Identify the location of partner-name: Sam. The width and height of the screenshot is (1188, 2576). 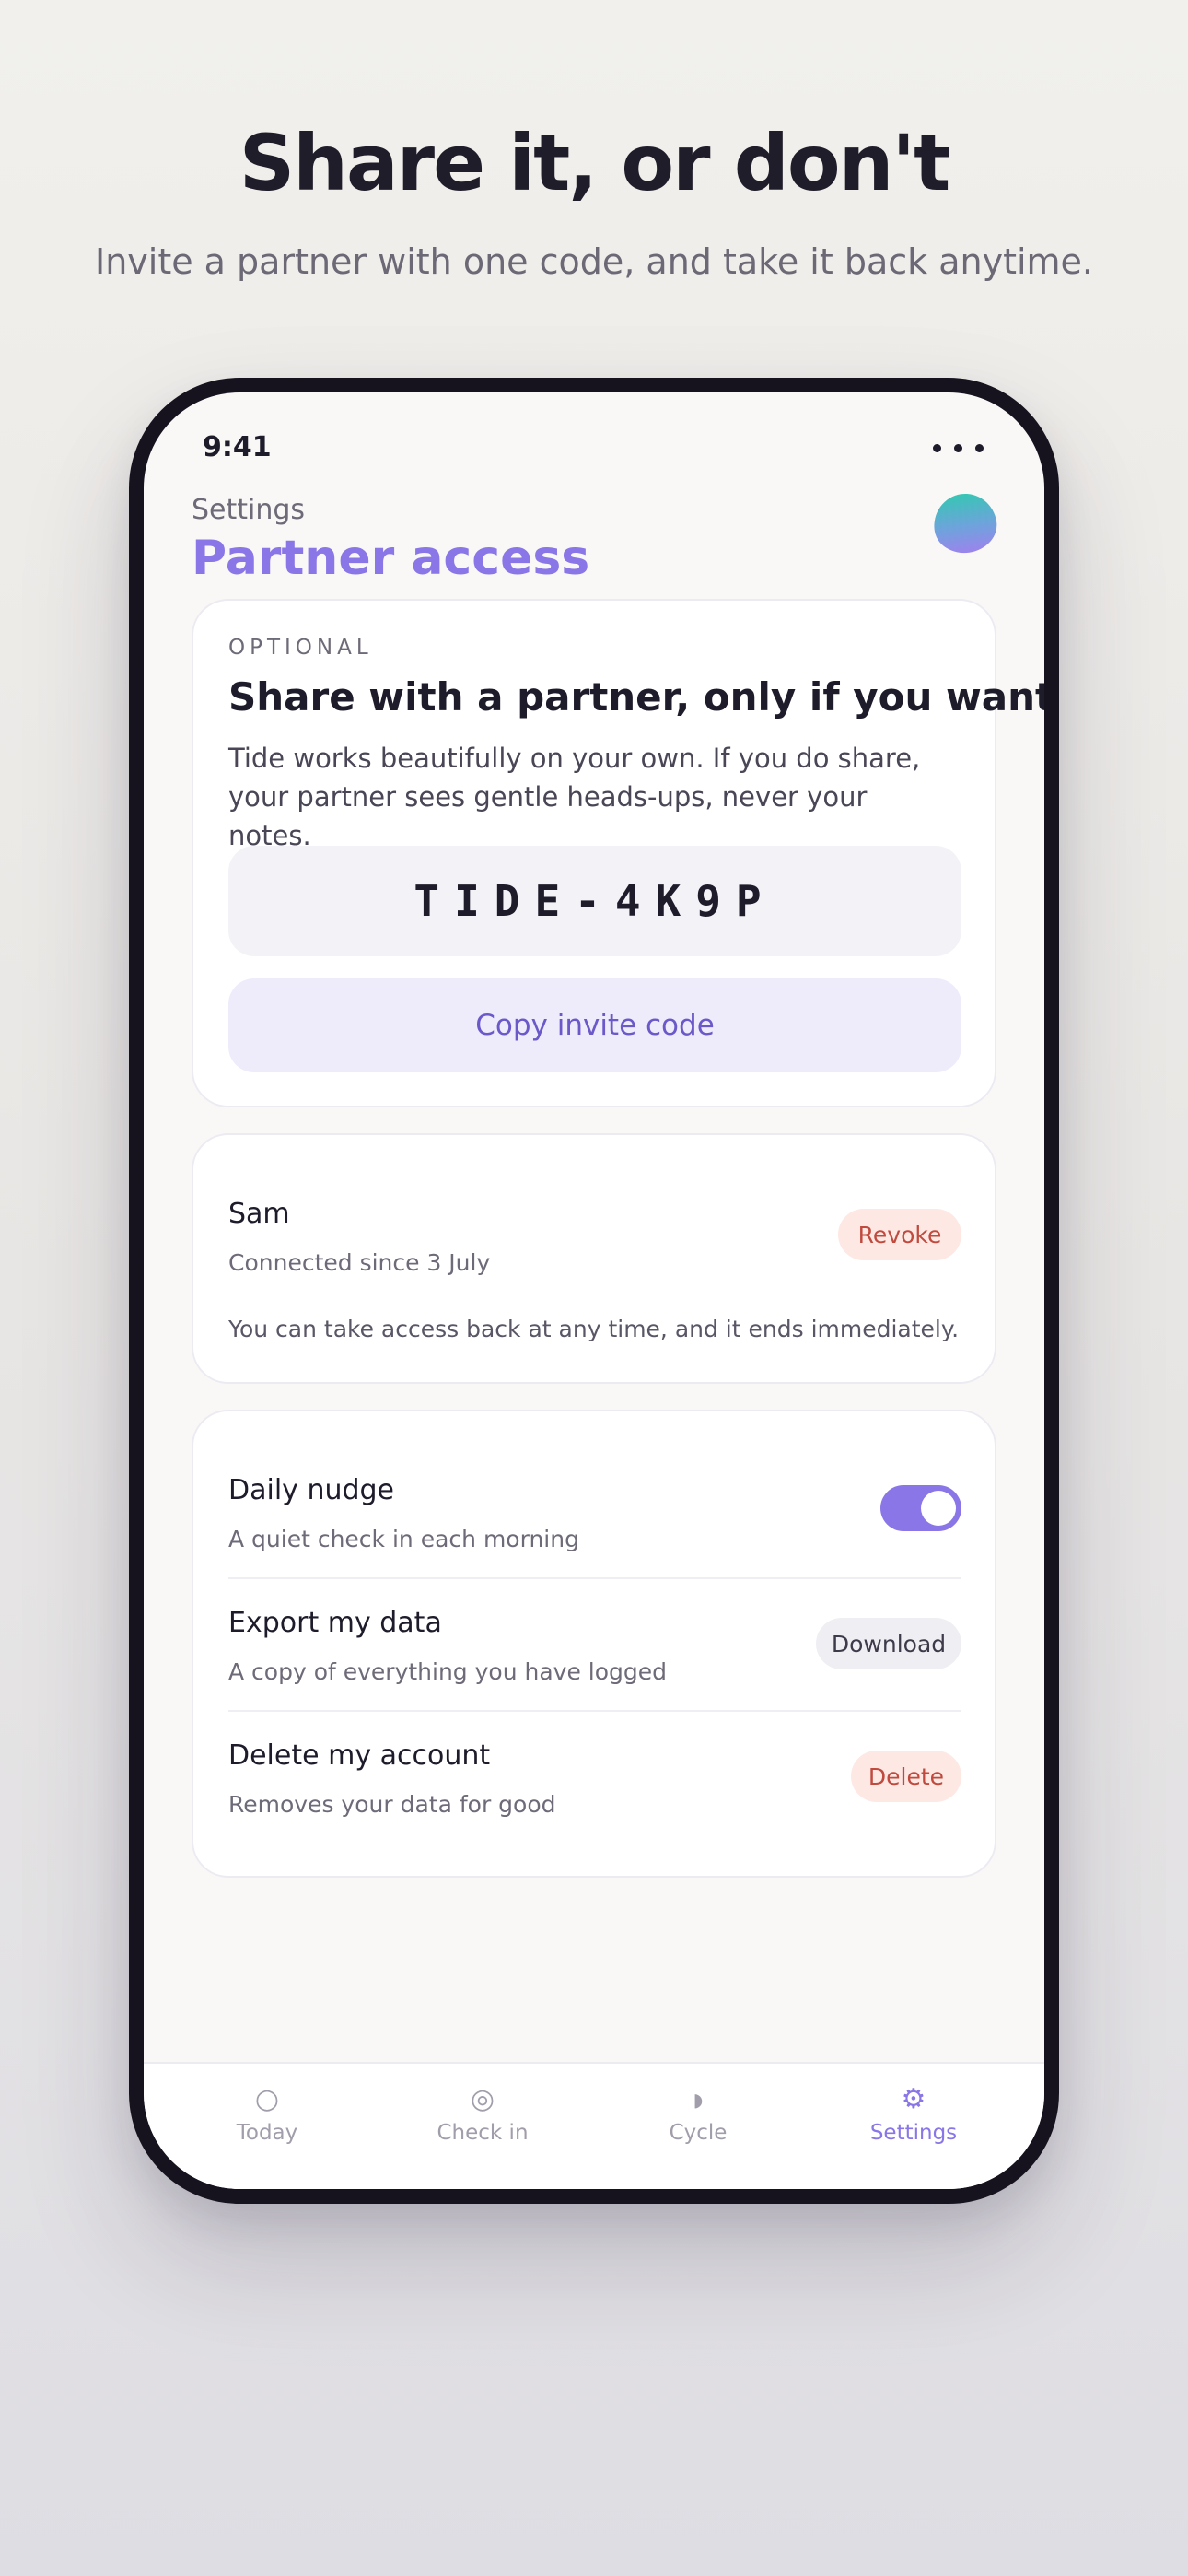
(259, 1214).